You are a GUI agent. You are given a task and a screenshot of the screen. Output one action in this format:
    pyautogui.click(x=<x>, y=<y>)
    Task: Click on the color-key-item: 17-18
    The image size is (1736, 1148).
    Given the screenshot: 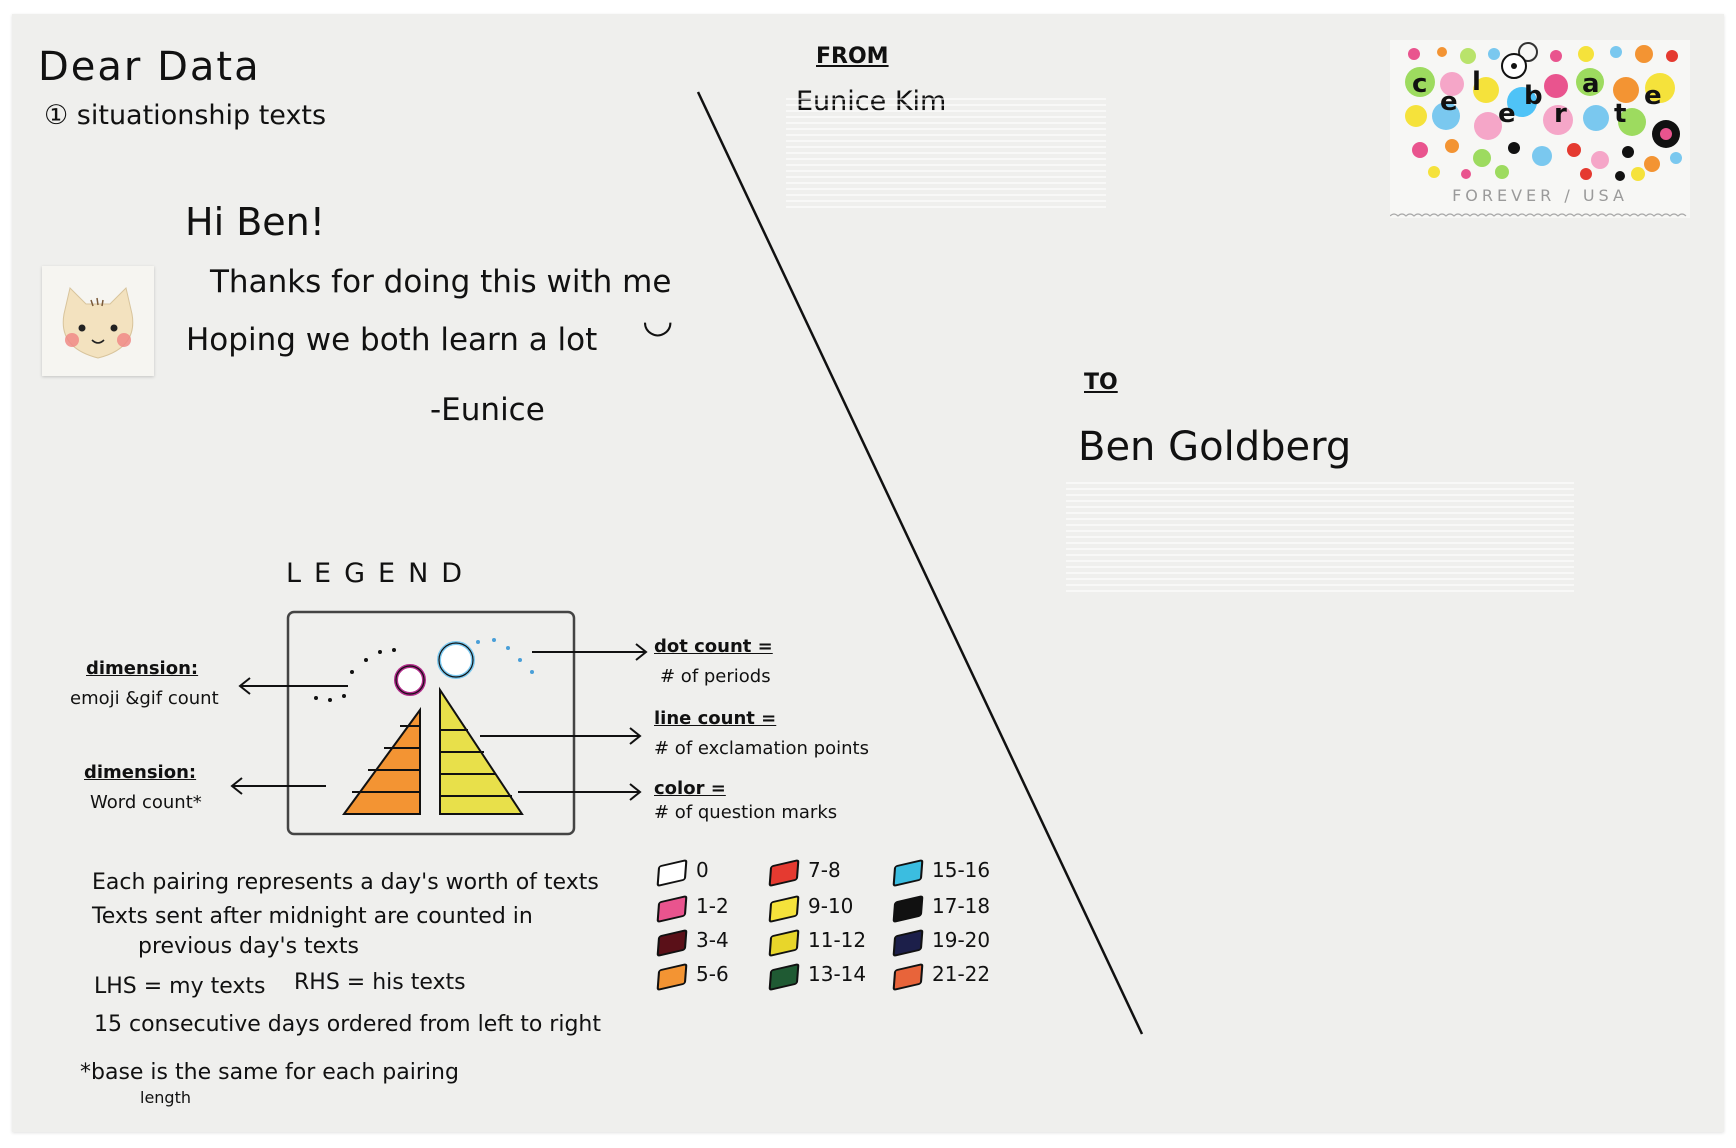 What is the action you would take?
    pyautogui.click(x=941, y=908)
    